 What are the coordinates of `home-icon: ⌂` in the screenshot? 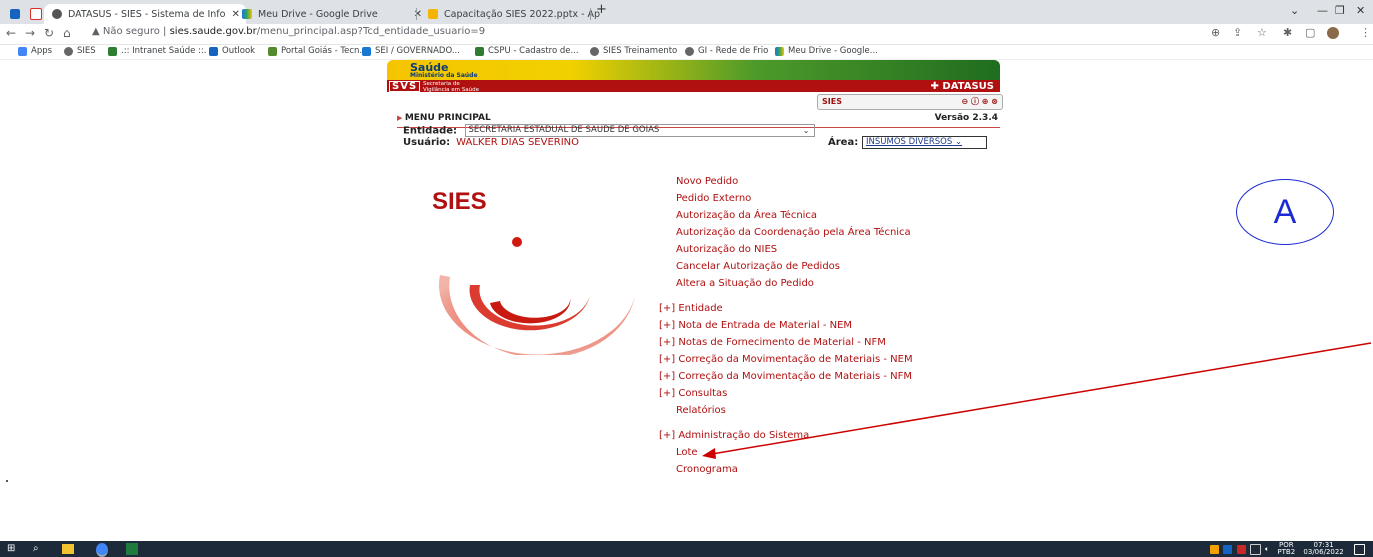 It's located at (67, 33).